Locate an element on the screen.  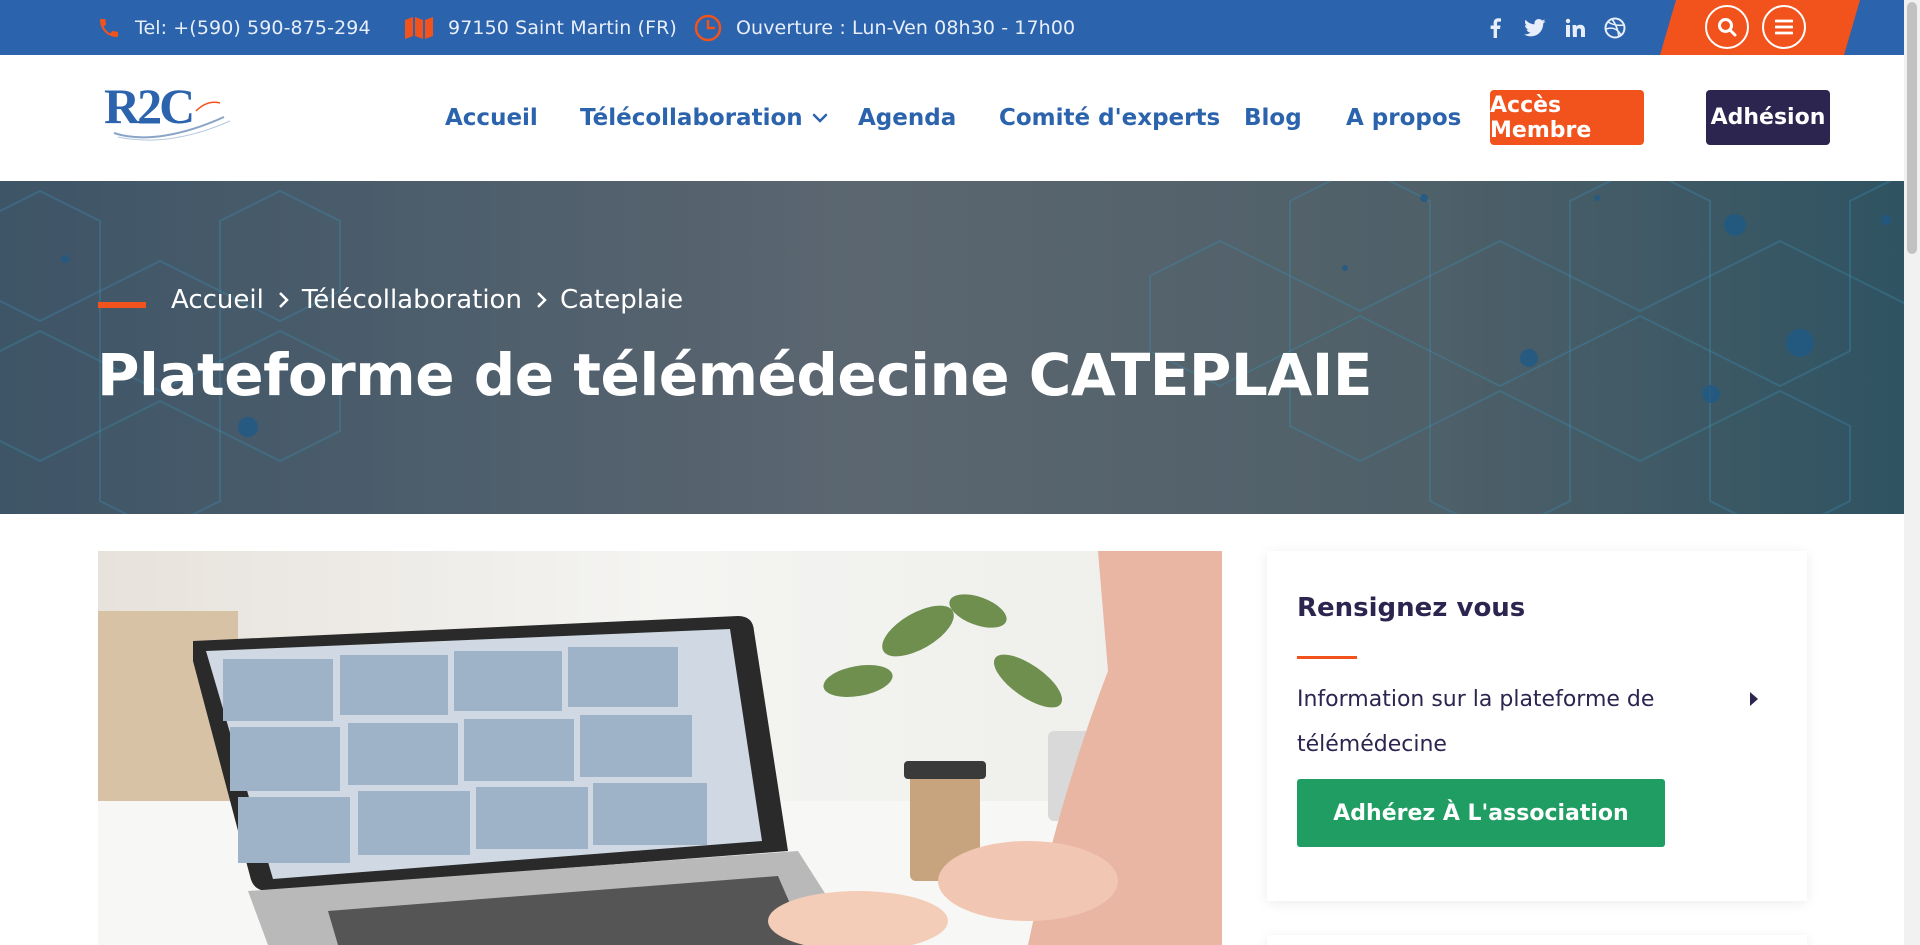
sidebar-next-card is located at coordinates (1537, 940).